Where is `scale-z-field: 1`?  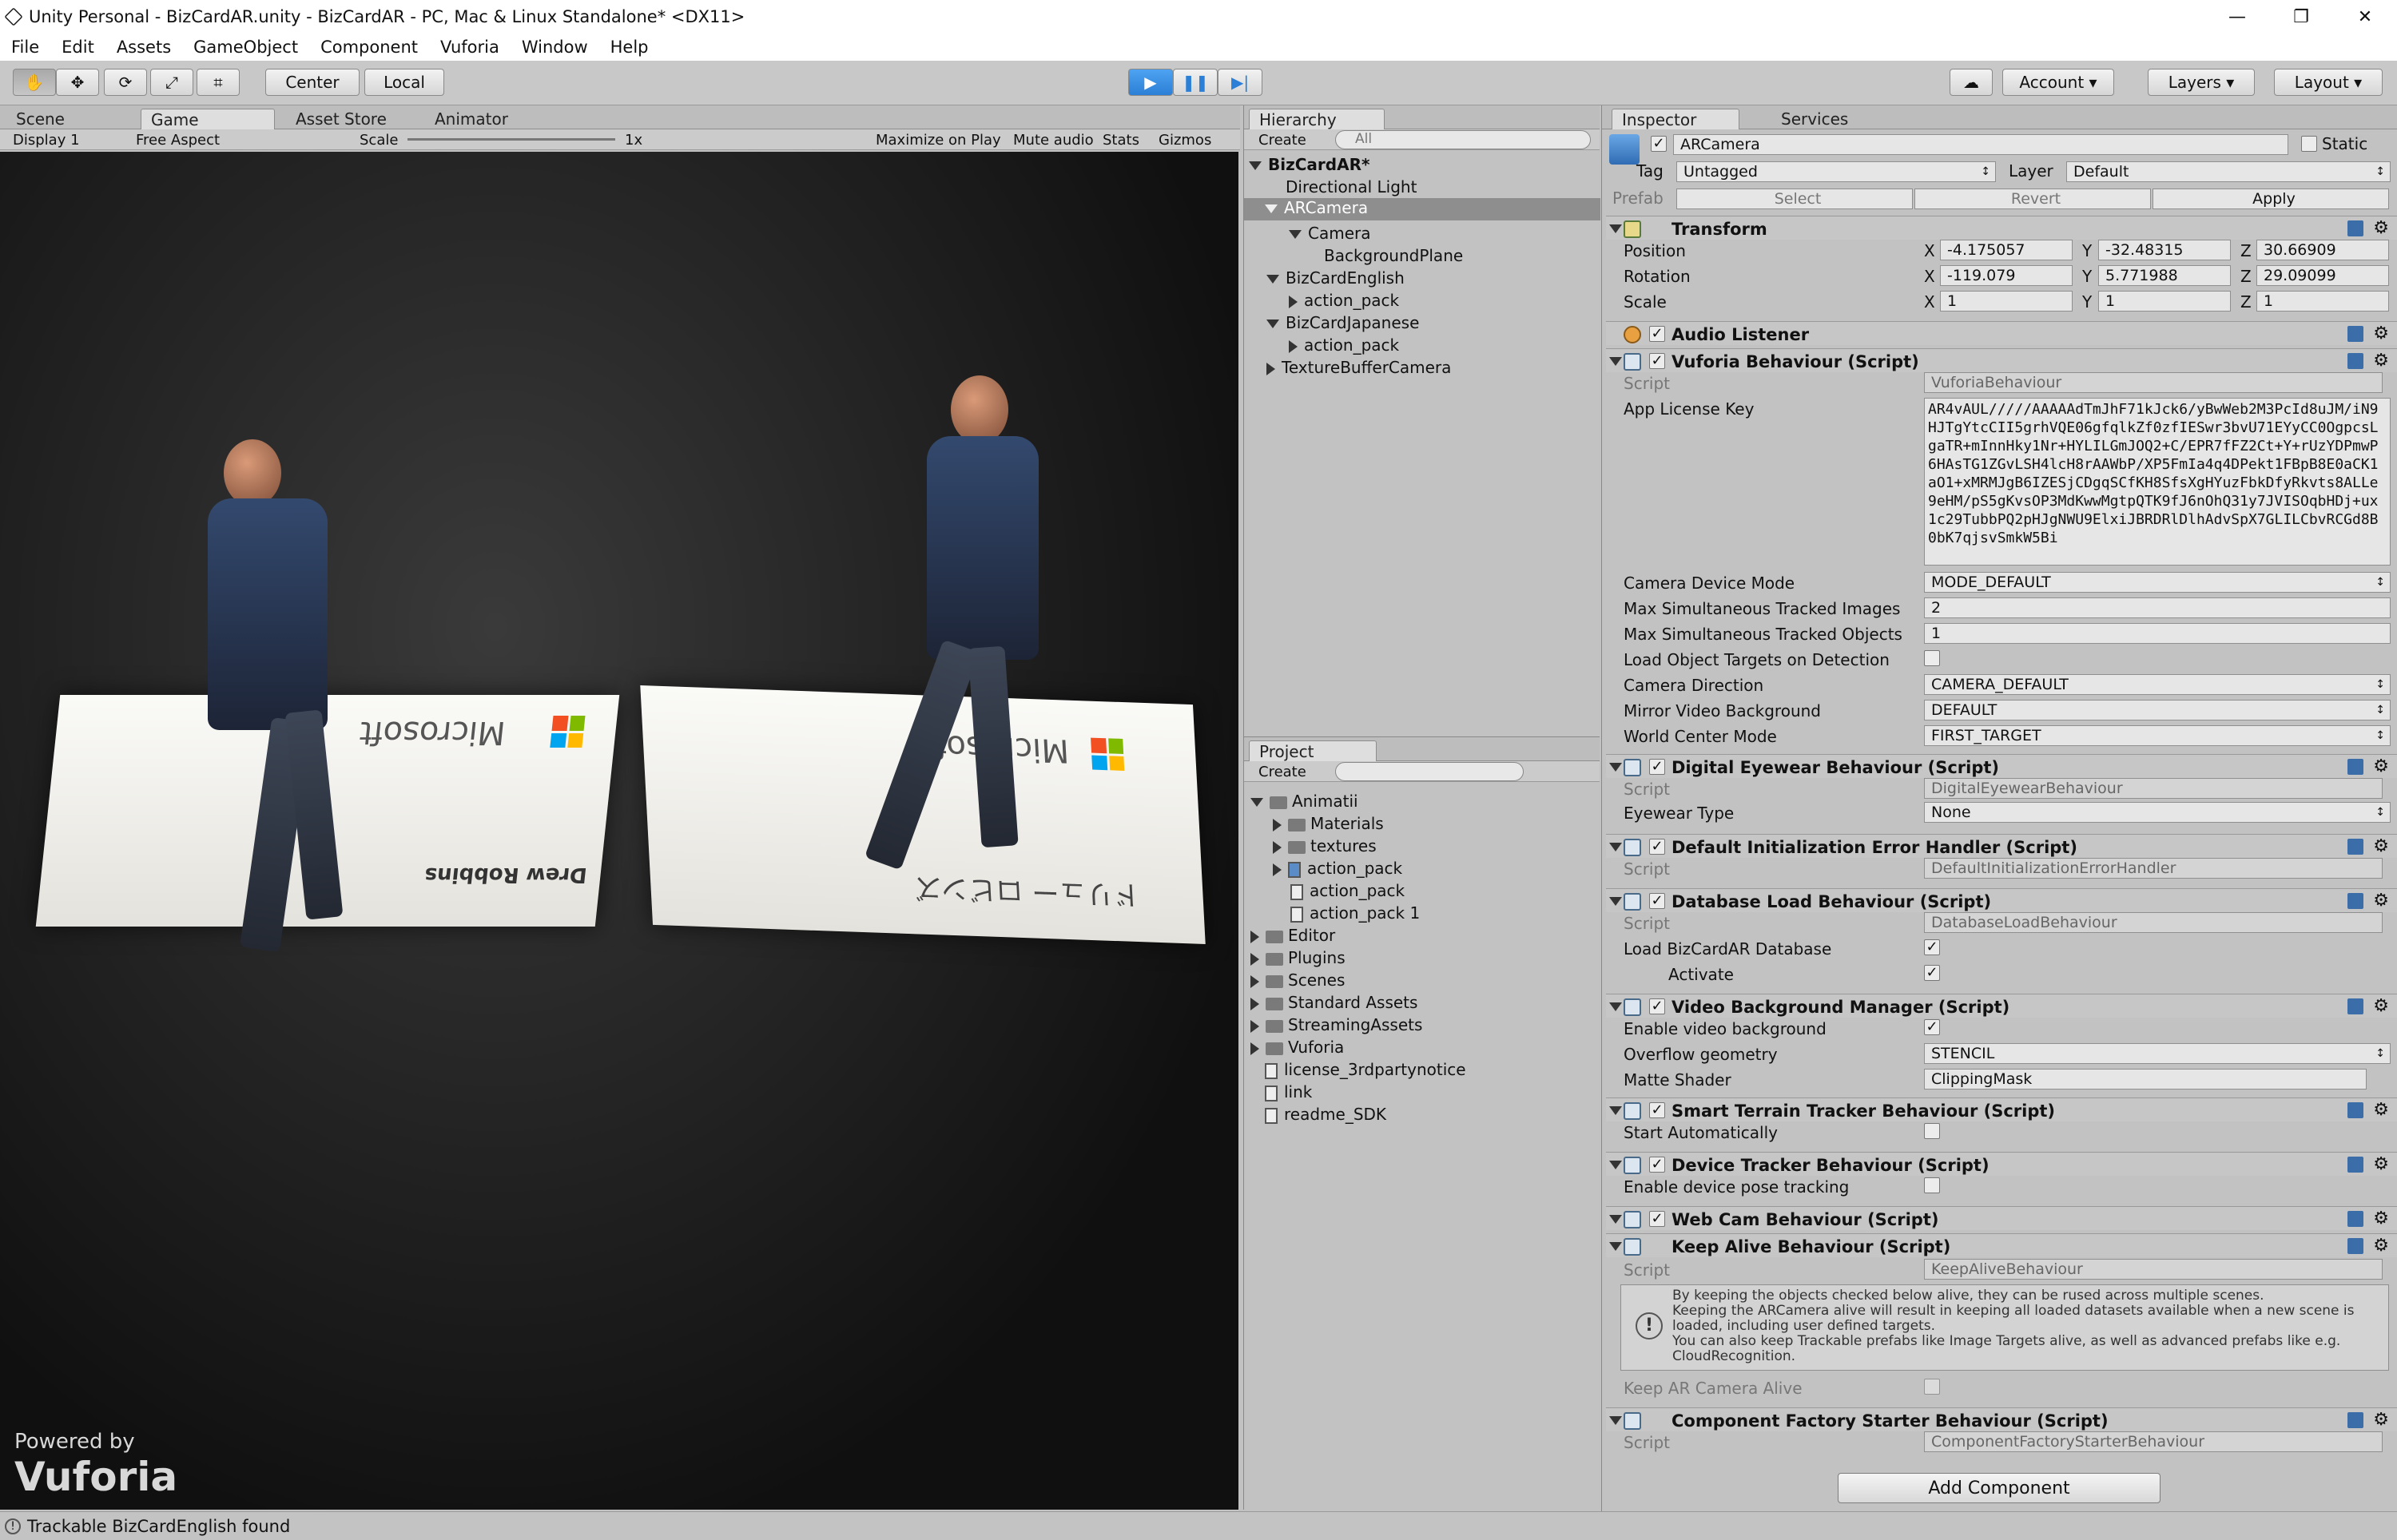
scale-z-field: 1 is located at coordinates (2322, 301).